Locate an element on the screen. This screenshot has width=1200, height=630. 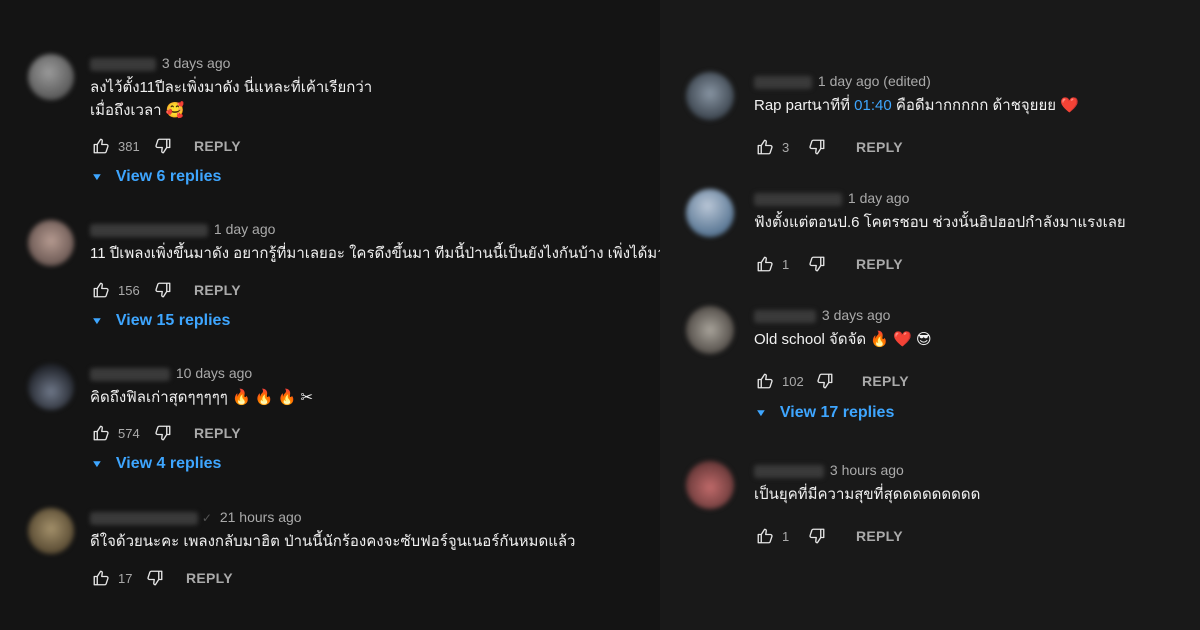
comment-text: เป็นยุคที่มีความสุขที่สุดดดดดดดดด is located at coordinates (867, 494).